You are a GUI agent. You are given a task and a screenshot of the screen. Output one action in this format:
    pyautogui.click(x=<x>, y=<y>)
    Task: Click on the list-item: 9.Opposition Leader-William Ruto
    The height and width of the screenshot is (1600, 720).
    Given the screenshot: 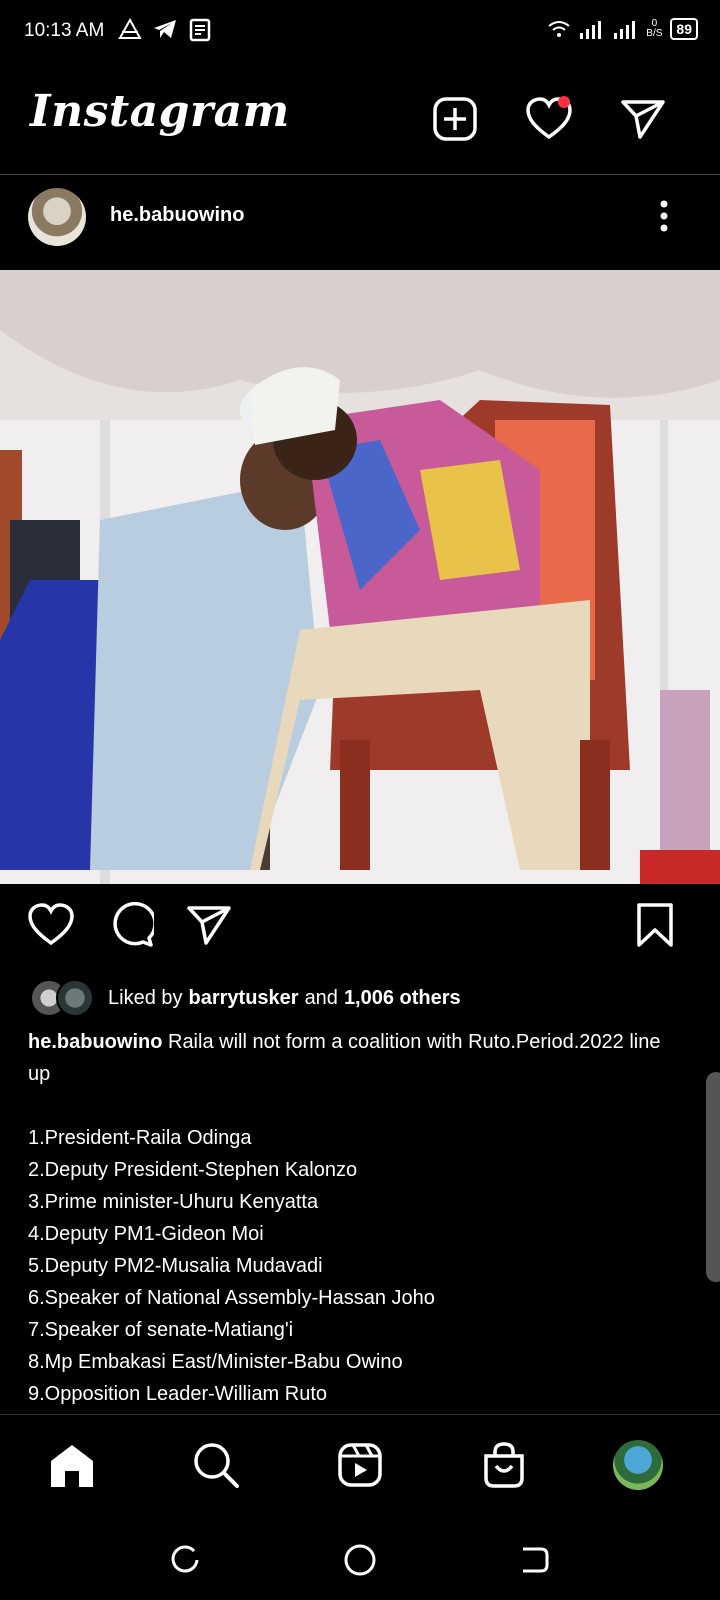 What is the action you would take?
    pyautogui.click(x=178, y=1394)
    